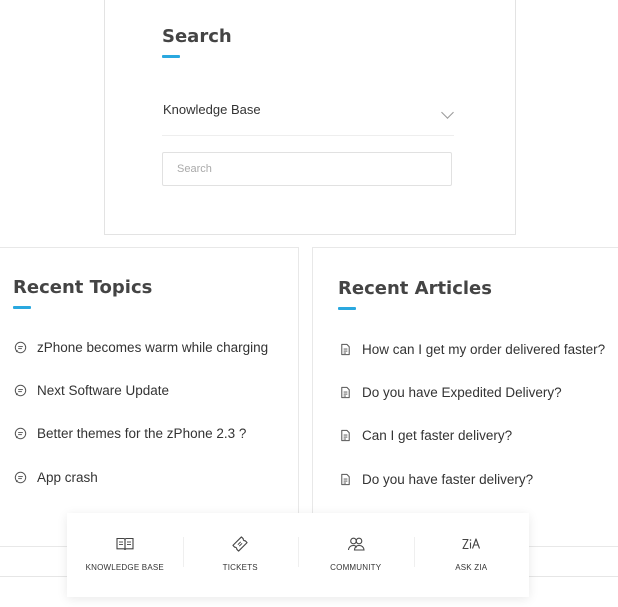  I want to click on tab-label: KNOWLEDGE BASE, so click(124, 567).